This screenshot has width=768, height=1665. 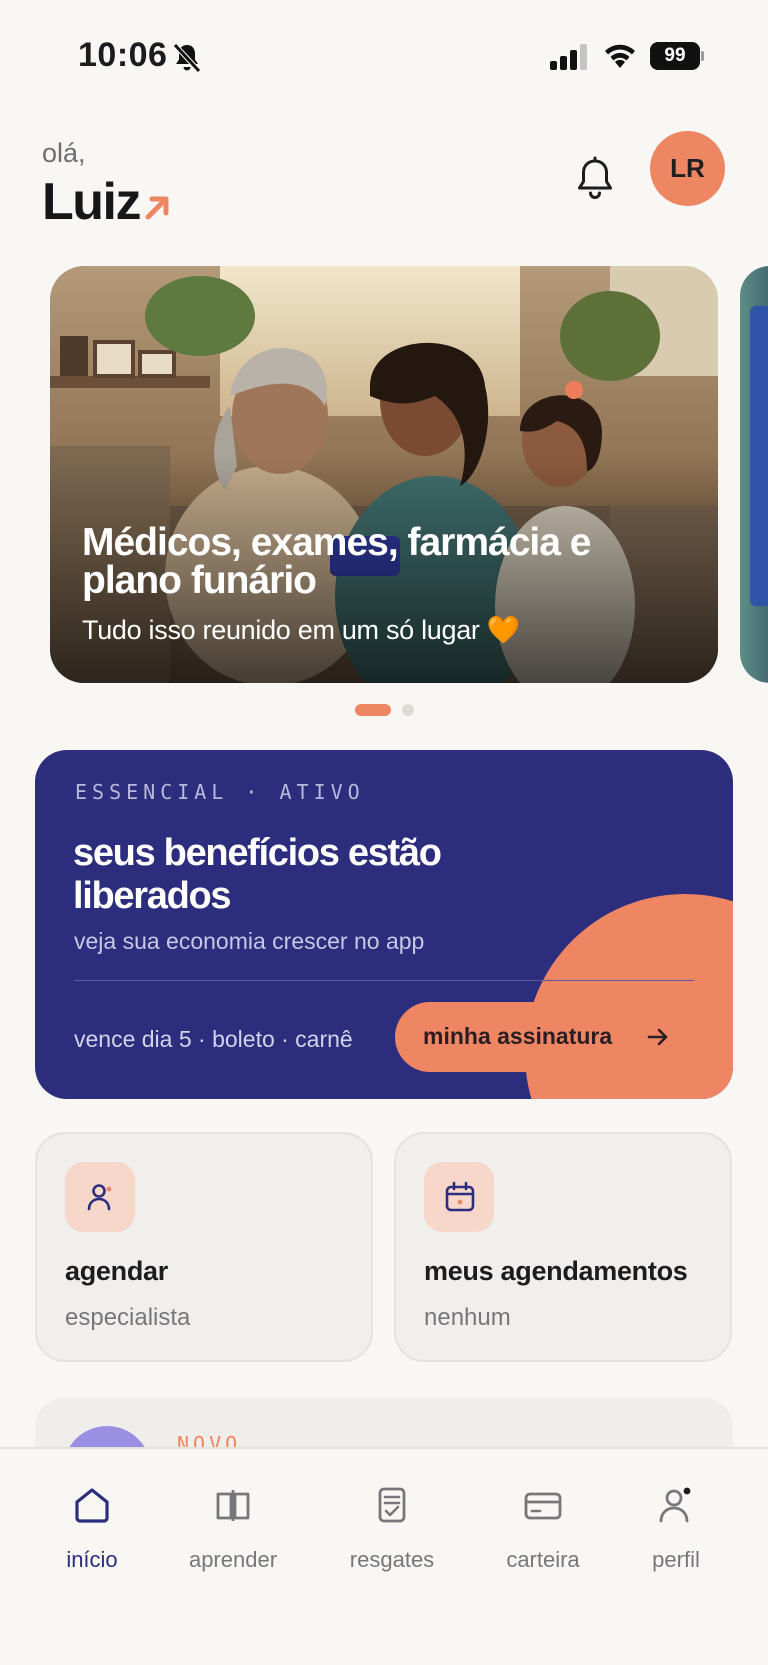 I want to click on tile-title: meus agendamentos, so click(x=556, y=1271).